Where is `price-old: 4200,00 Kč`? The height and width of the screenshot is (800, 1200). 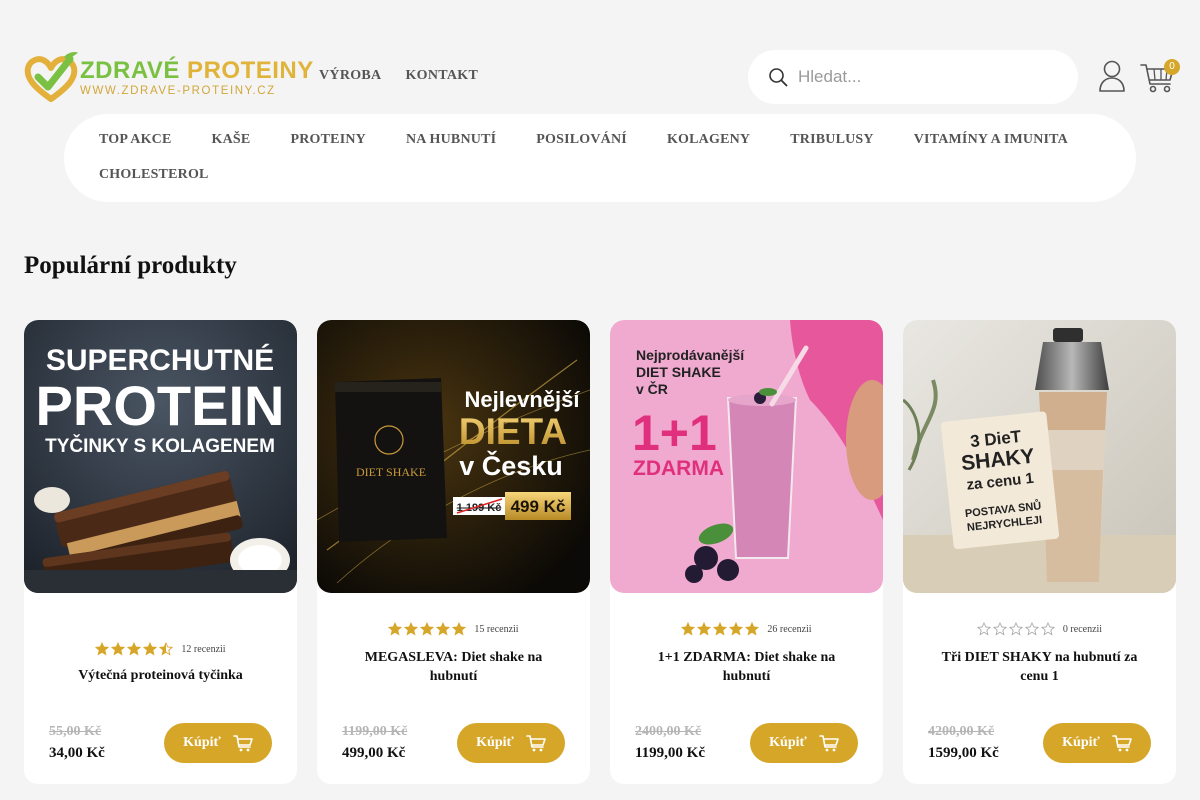 price-old: 4200,00 Kč is located at coordinates (961, 731).